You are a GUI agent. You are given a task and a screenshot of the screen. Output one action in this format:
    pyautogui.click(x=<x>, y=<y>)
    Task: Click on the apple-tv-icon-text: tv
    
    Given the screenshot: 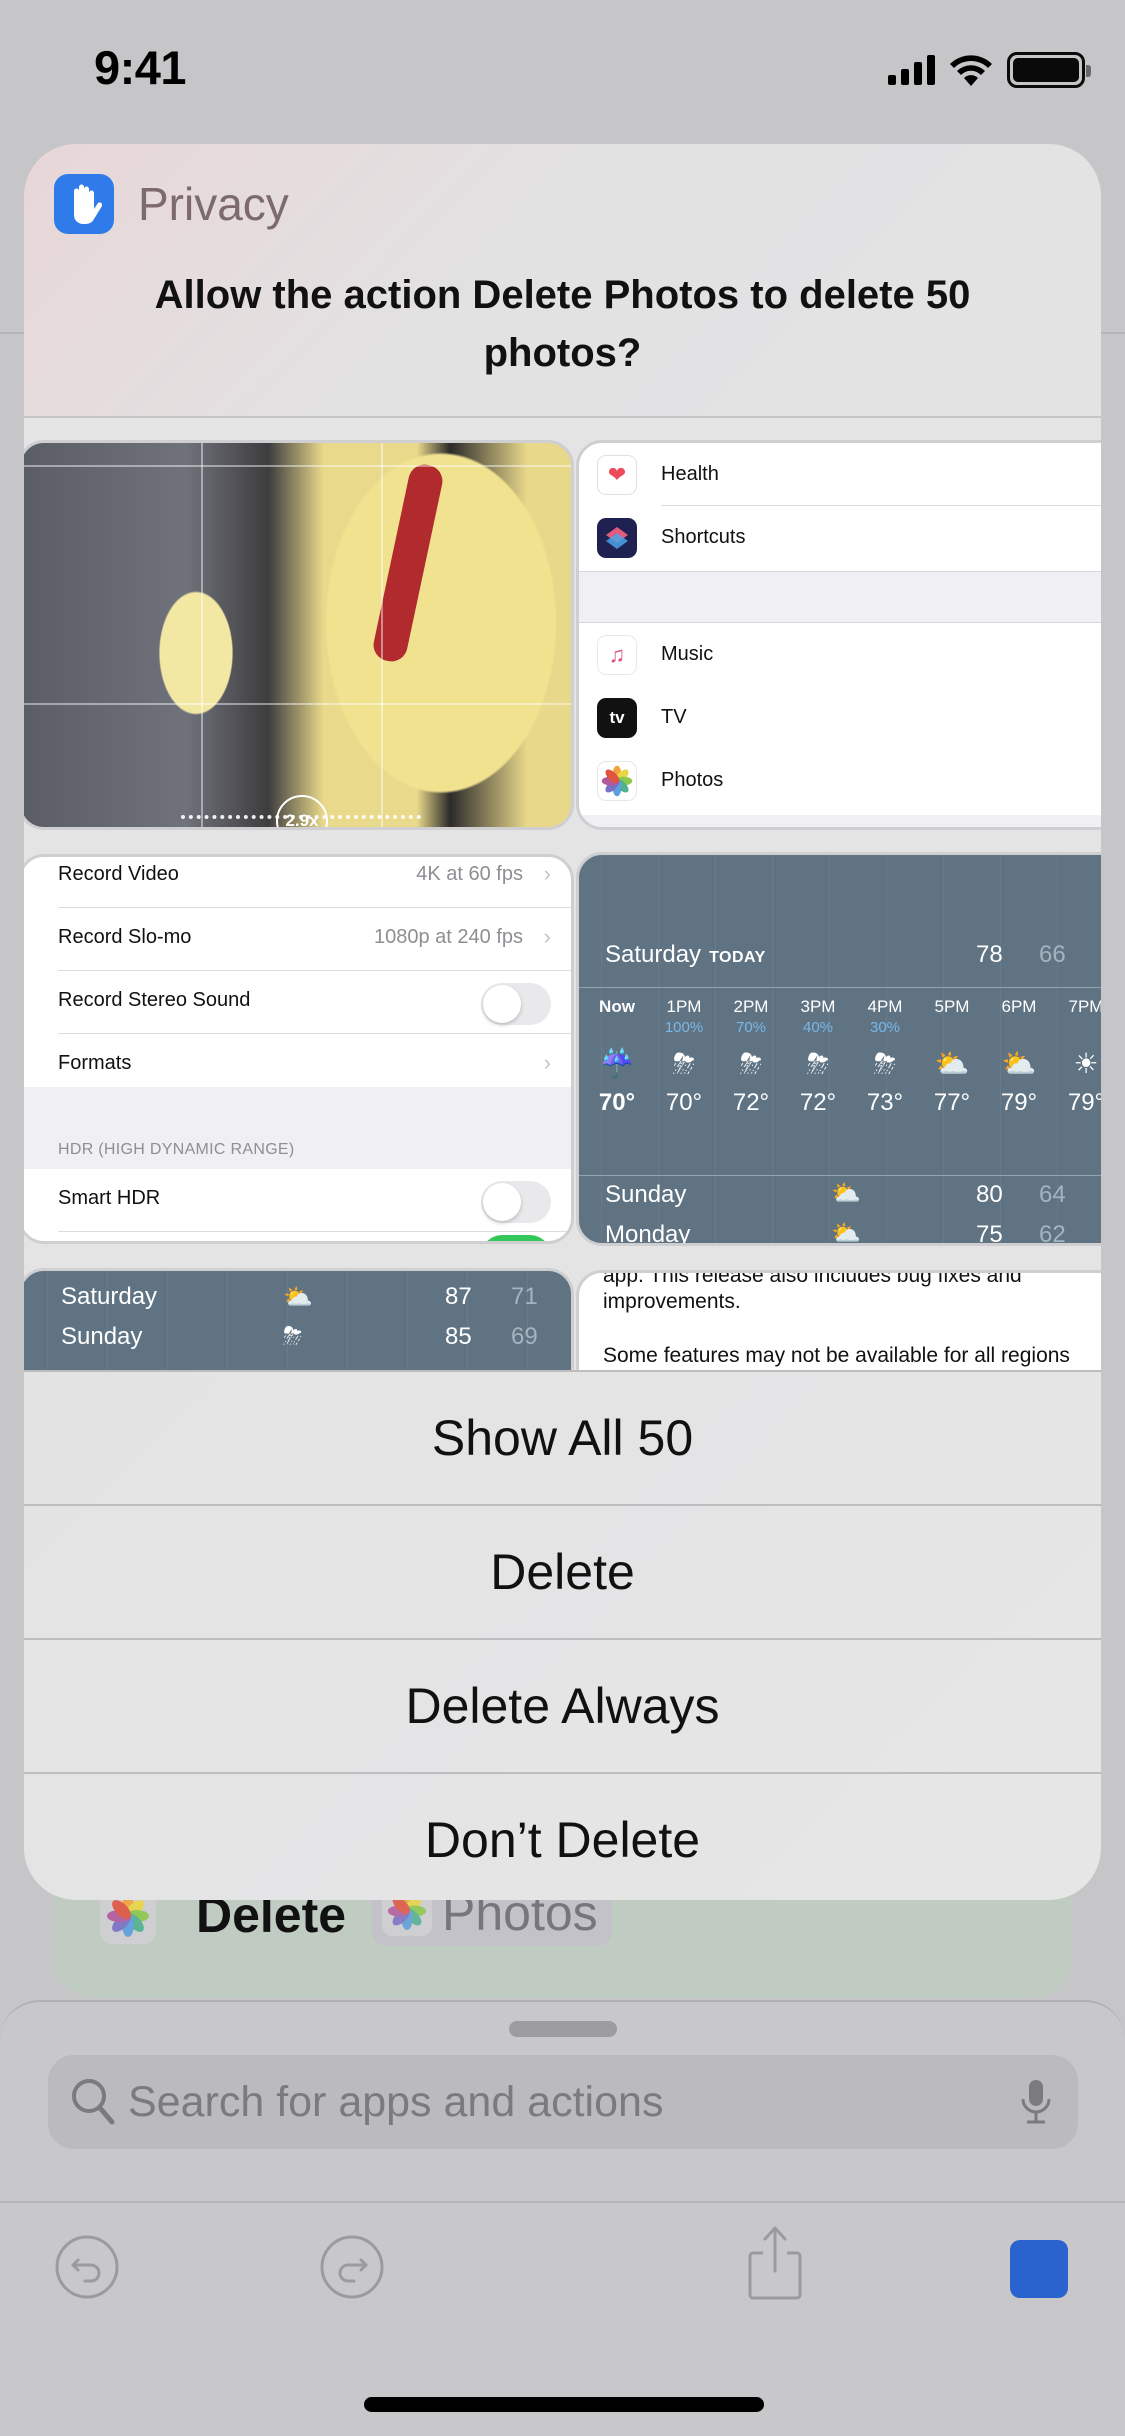 What is the action you would take?
    pyautogui.click(x=617, y=717)
    